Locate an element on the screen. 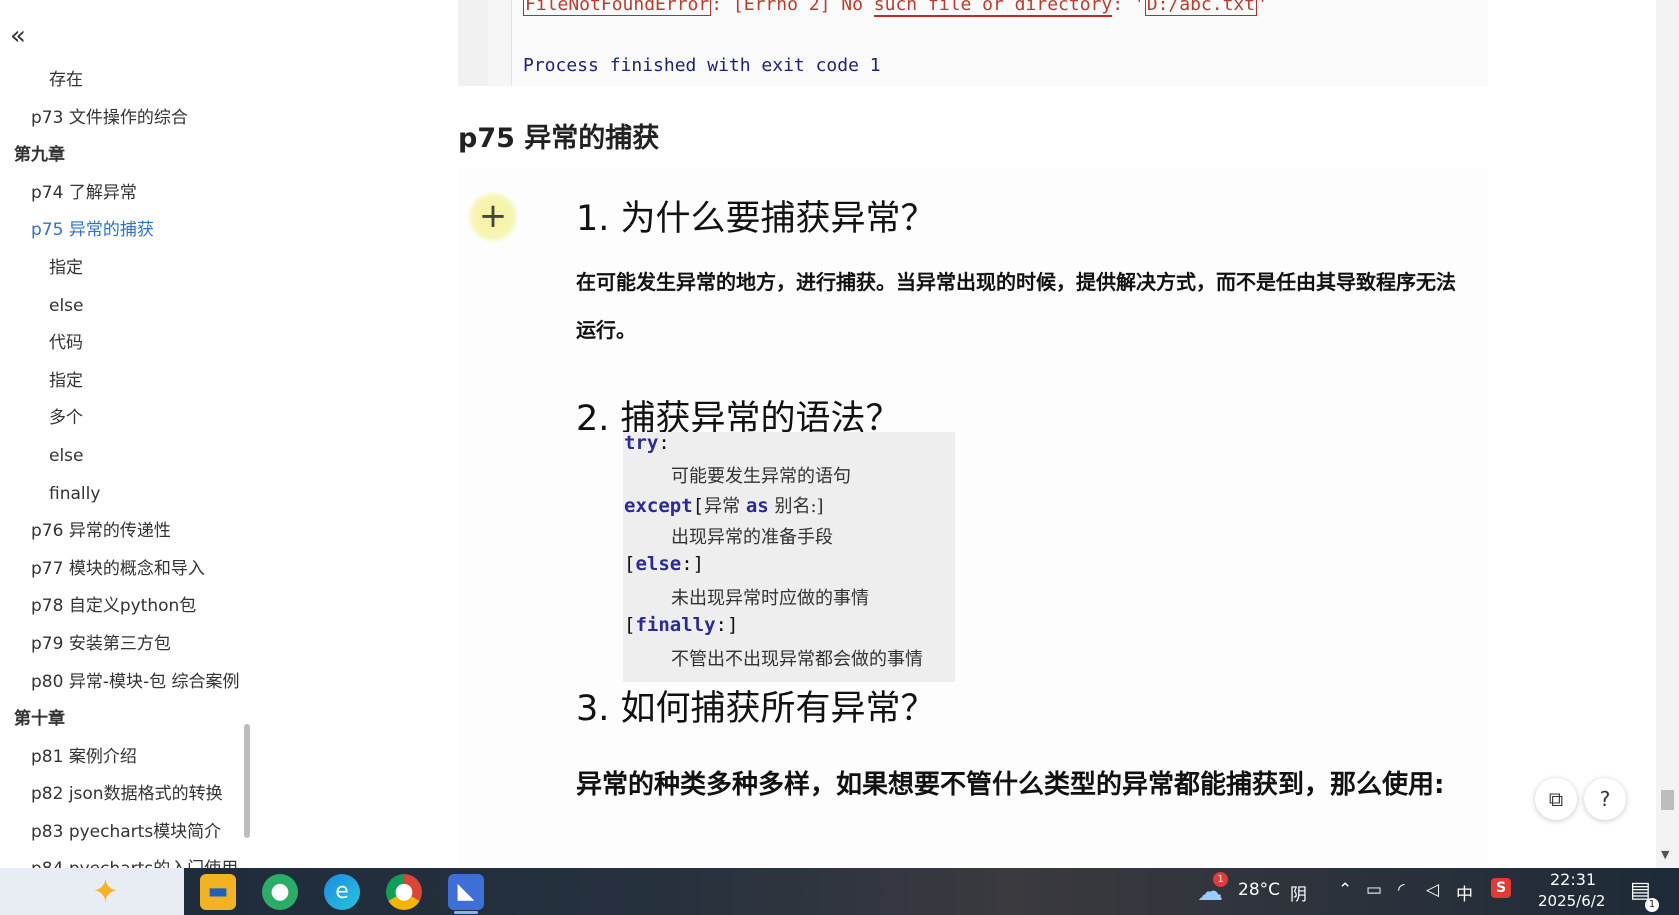  code-line-finally: [finally:] is located at coordinates (681, 625).